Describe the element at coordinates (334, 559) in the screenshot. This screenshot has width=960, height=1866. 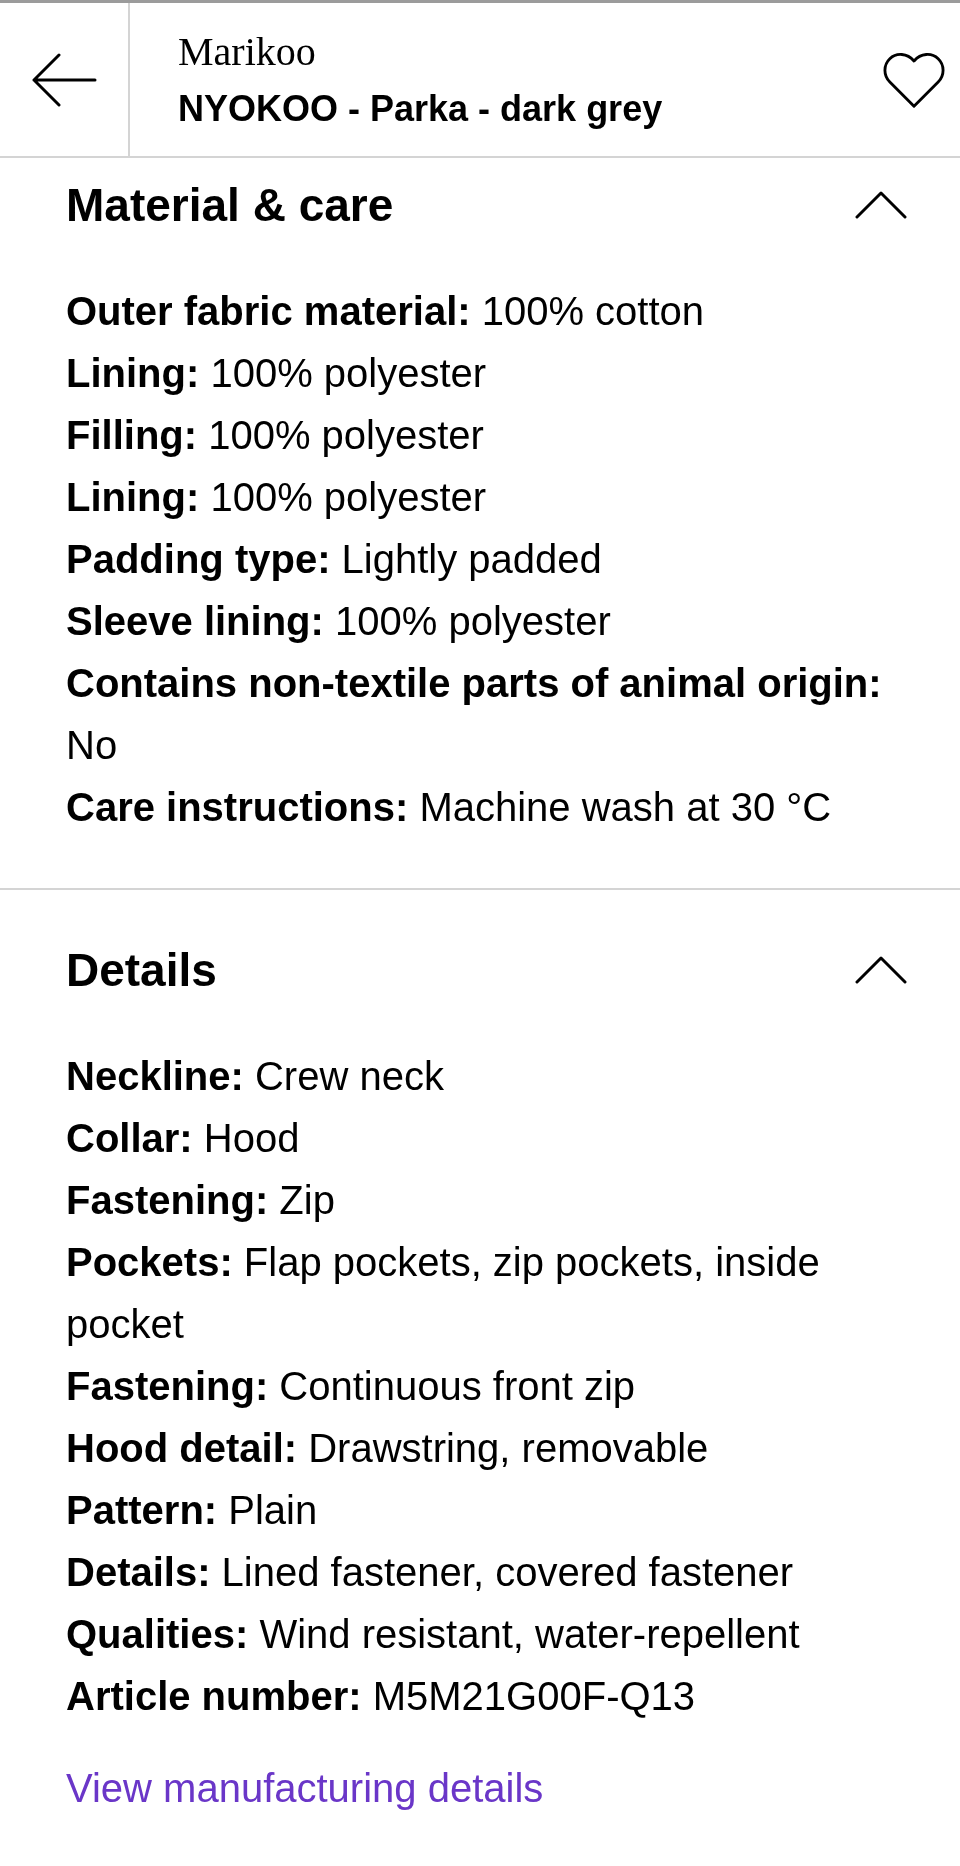
I see `attribute-text: Padding type: Lightly padded` at that location.